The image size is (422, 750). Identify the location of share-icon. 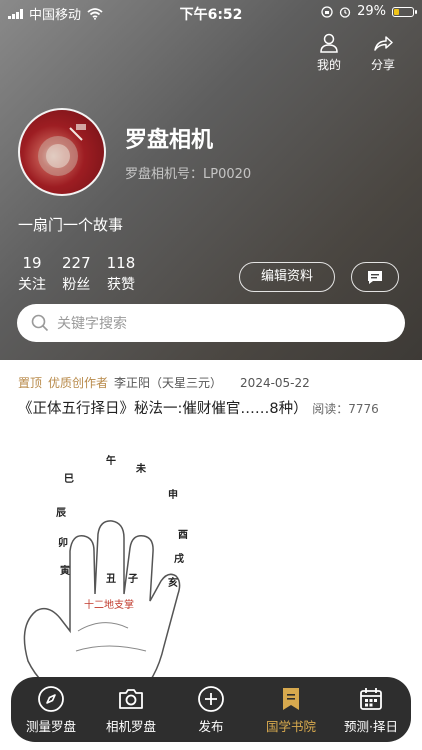
(383, 43).